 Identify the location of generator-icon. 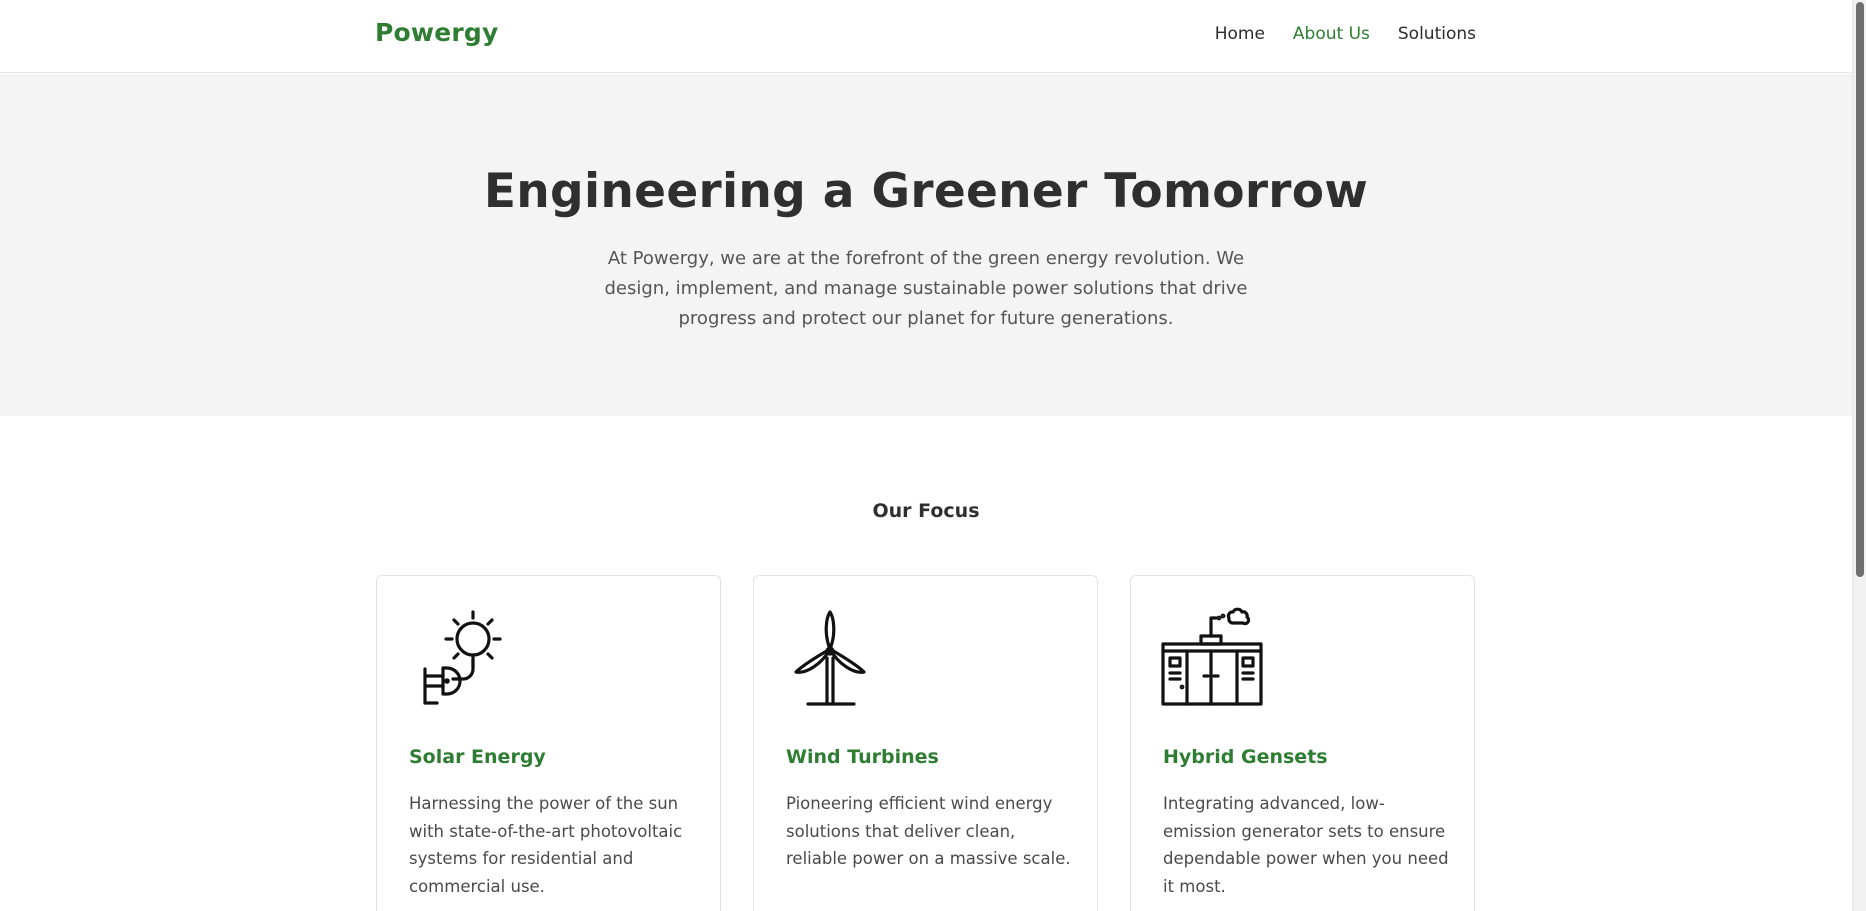
(1213, 658).